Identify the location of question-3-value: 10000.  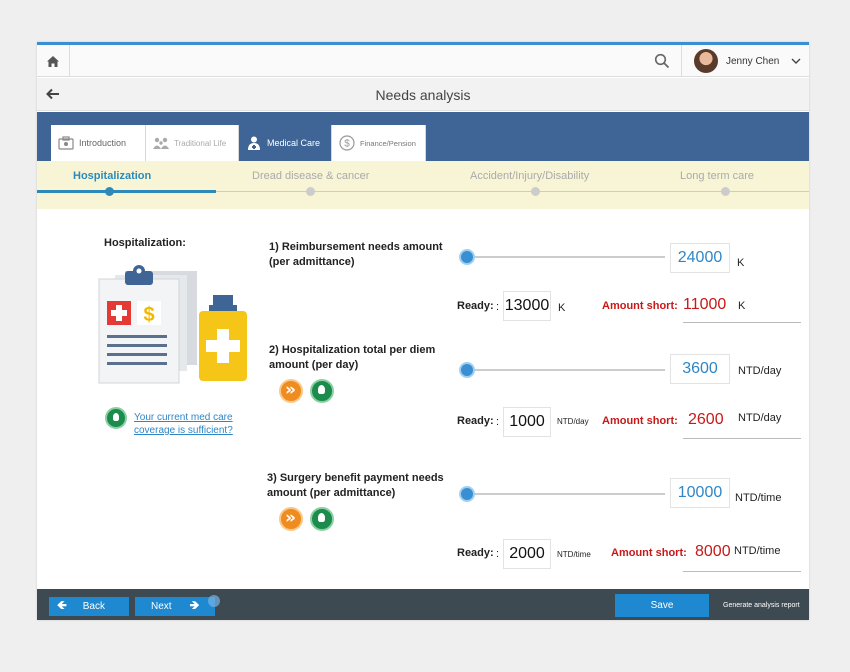
(700, 493).